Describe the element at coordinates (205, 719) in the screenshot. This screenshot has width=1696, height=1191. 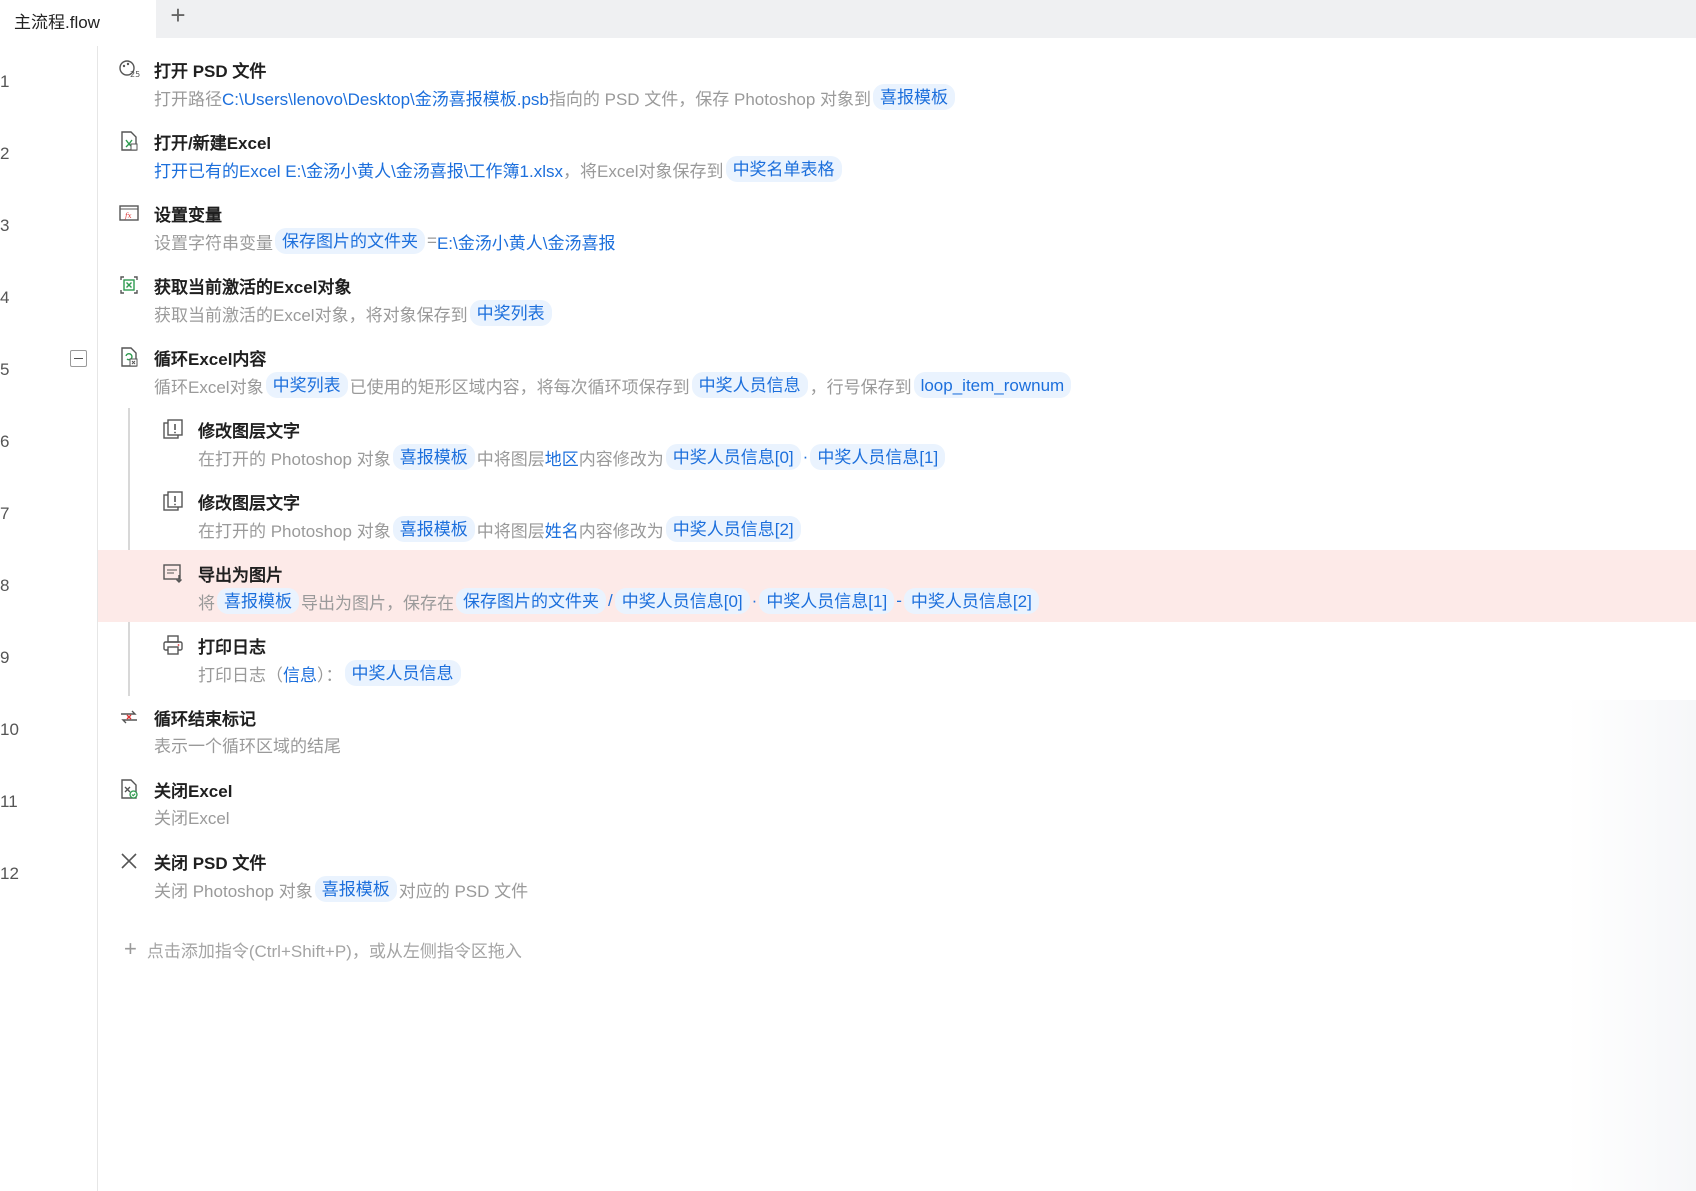
I see `step-title: 循环结束标记` at that location.